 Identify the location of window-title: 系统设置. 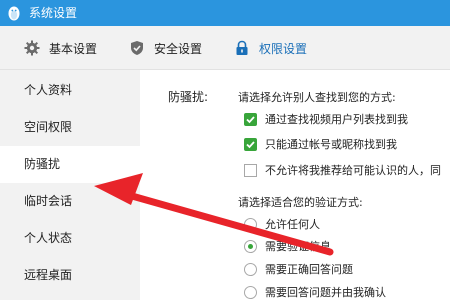
(53, 13).